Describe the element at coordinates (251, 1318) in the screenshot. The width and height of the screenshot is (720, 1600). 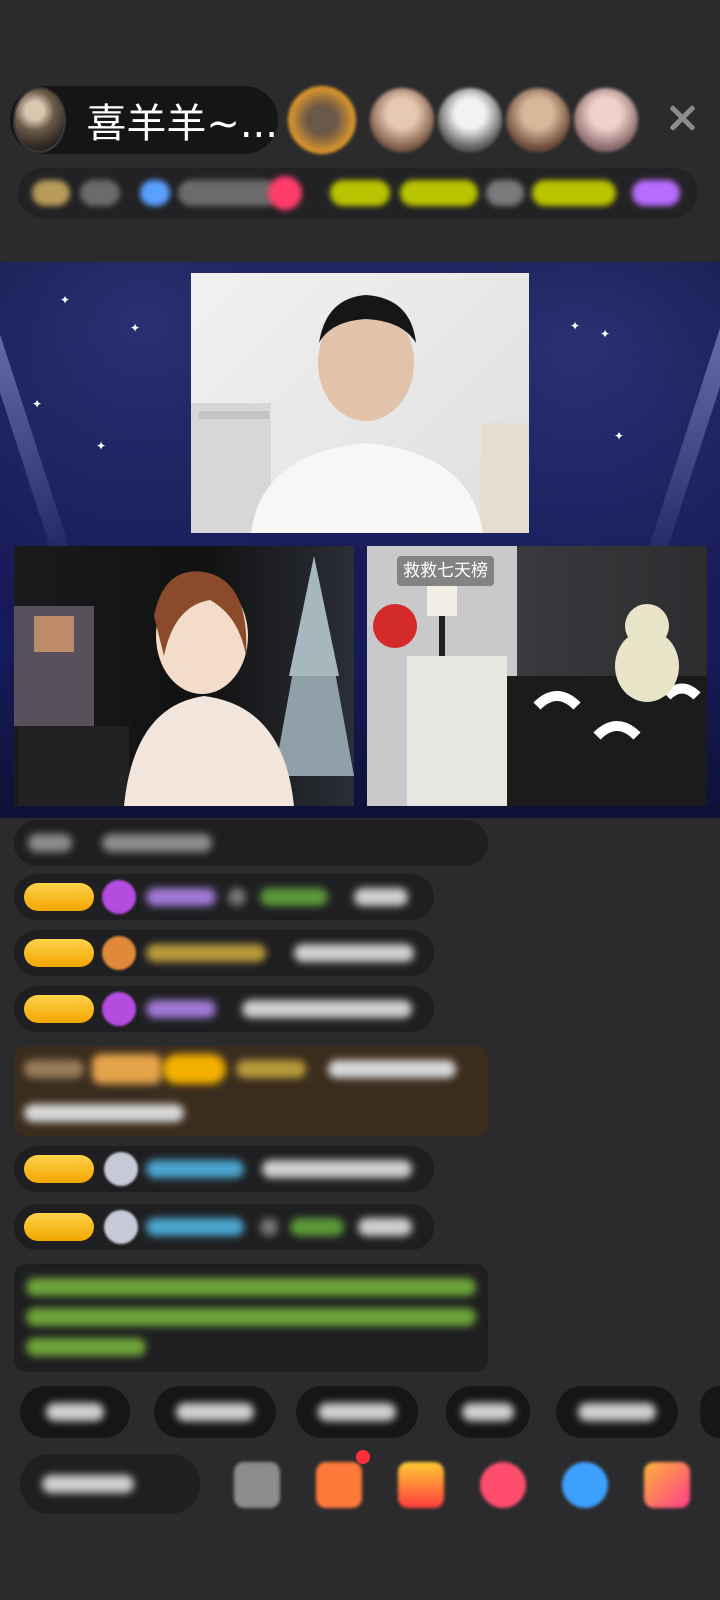
I see `system-notice` at that location.